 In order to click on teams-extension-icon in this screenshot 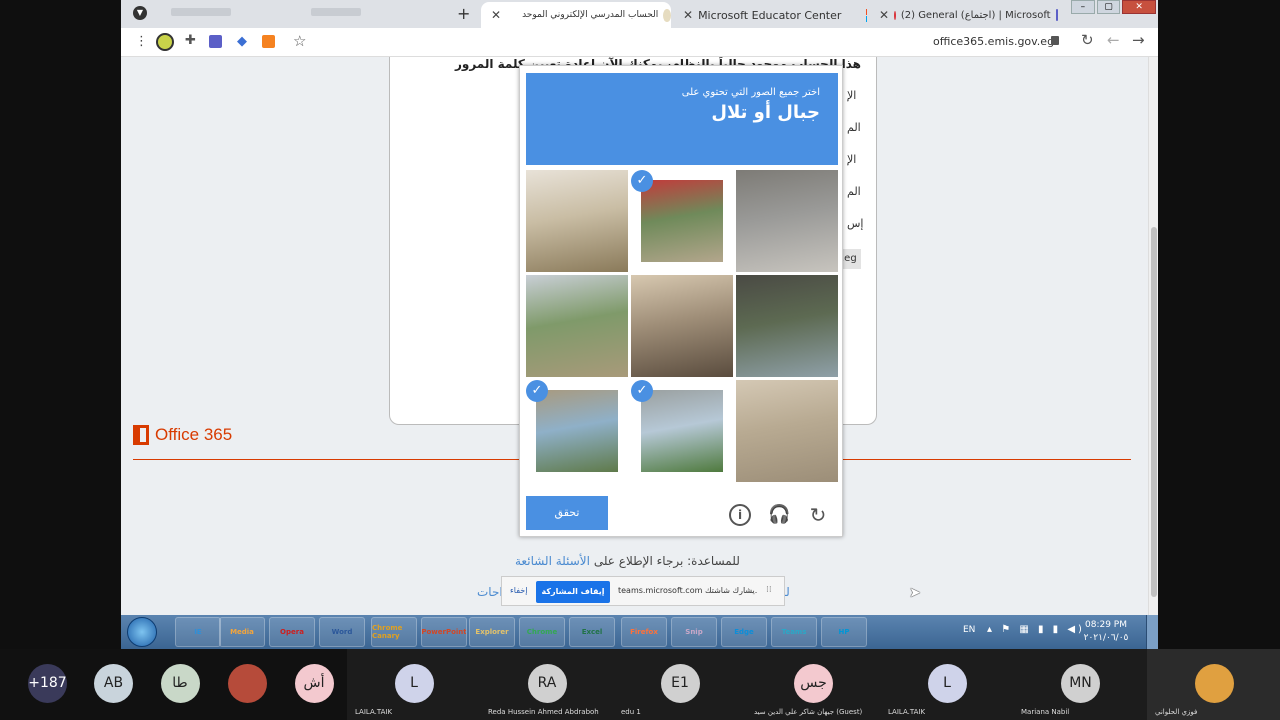, I will do `click(215, 41)`.